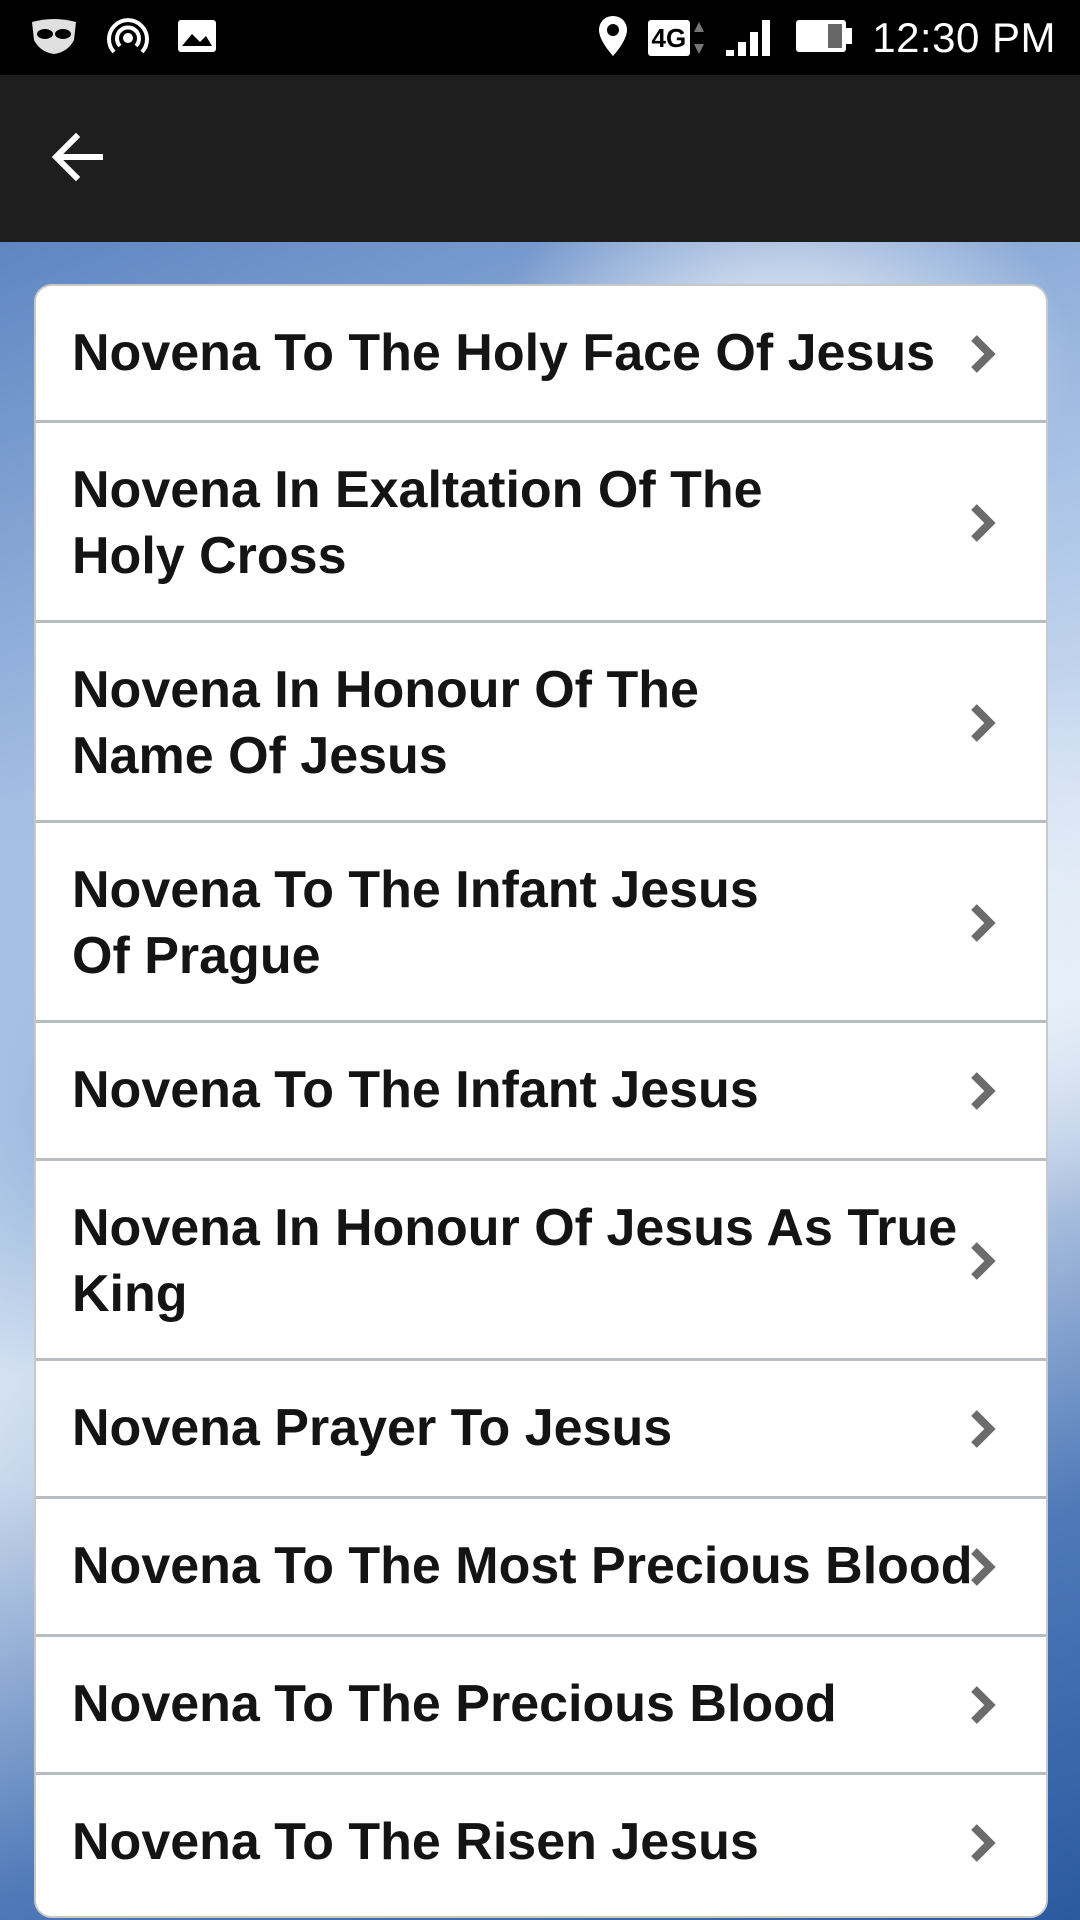 The width and height of the screenshot is (1080, 1920). I want to click on list-item-label: Novena To The Precious Blood, so click(454, 1704).